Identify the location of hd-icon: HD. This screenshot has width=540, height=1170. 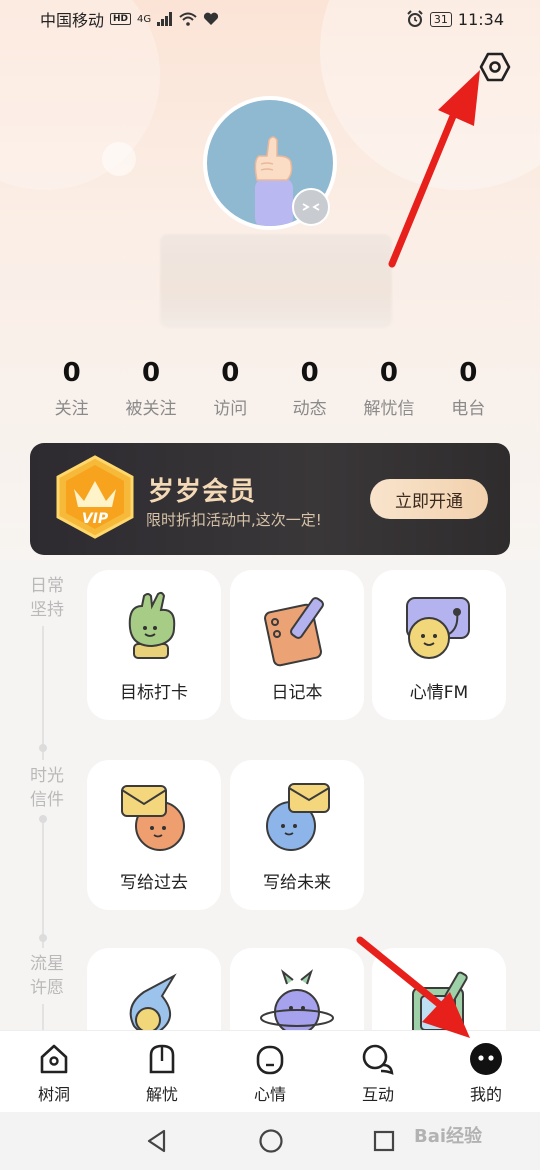
(121, 19).